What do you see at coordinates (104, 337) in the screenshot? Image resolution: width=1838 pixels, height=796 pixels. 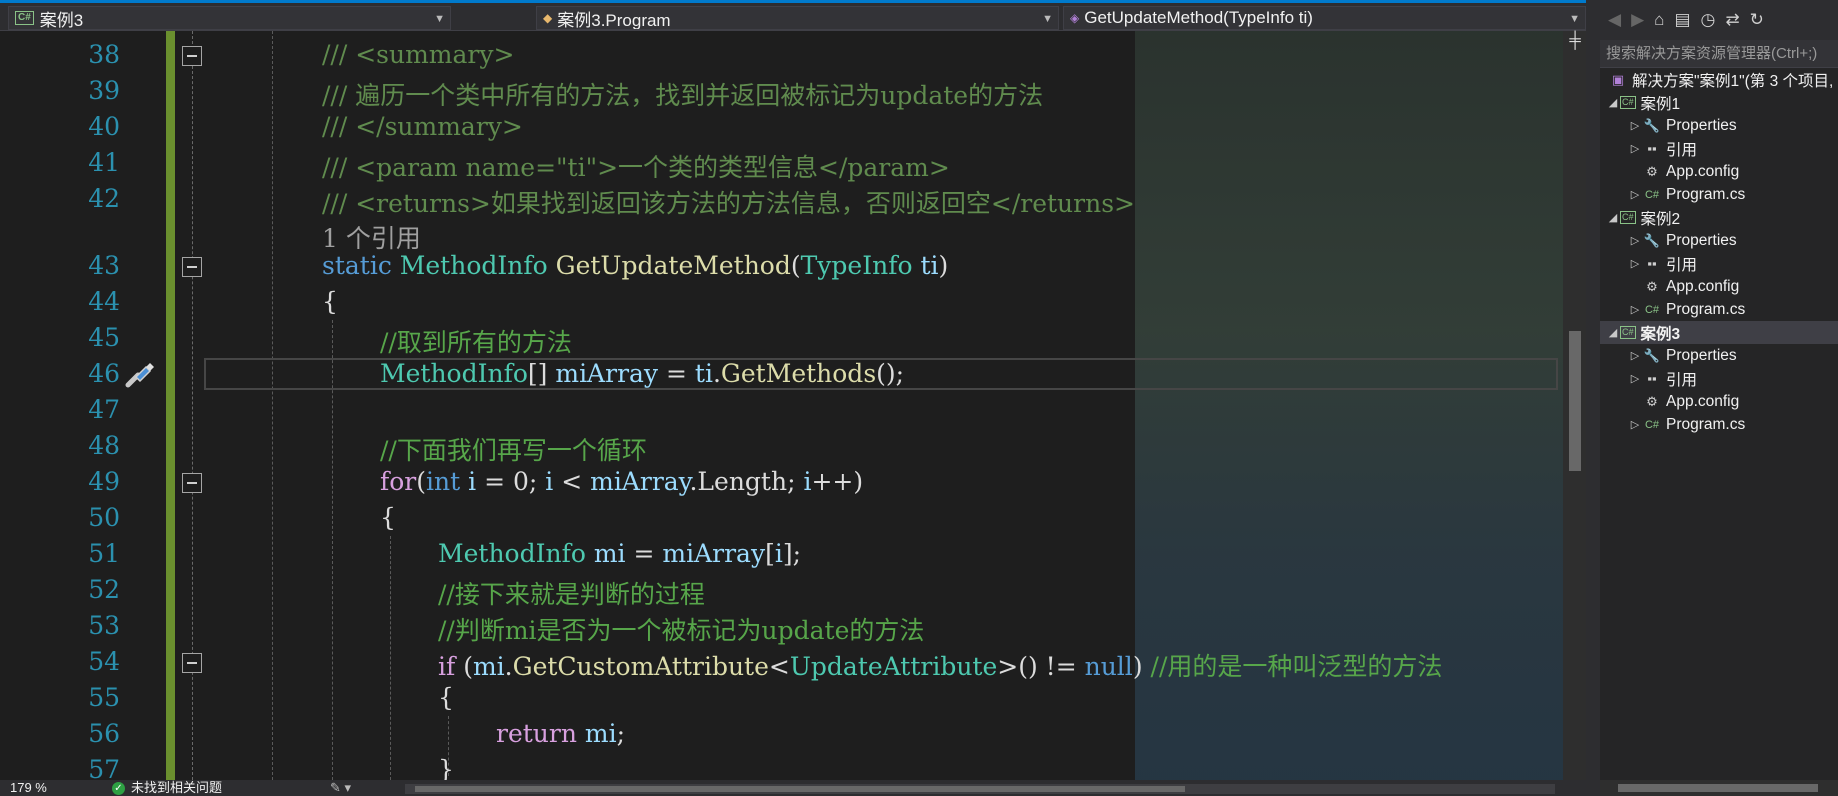 I see `line-number: 45` at bounding box center [104, 337].